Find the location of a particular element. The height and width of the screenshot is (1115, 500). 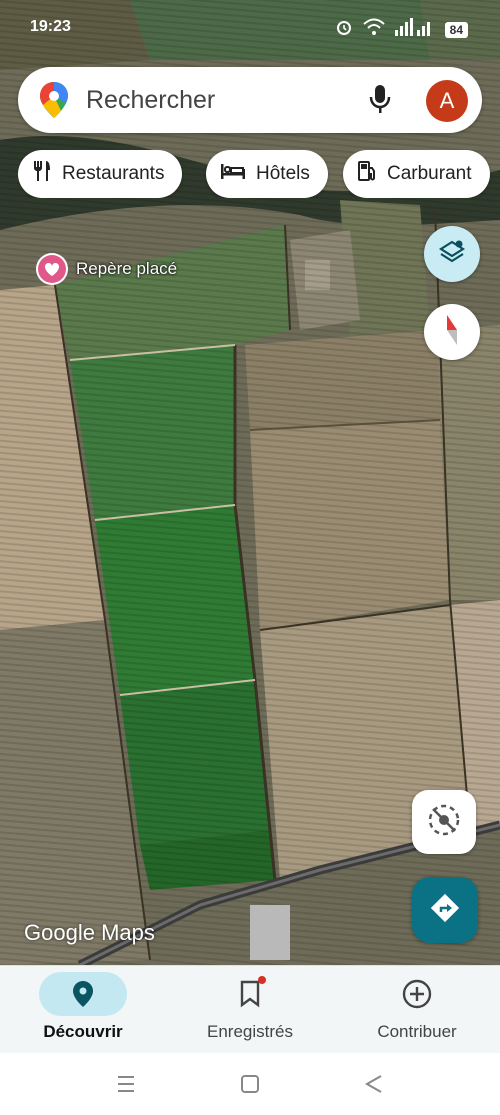

tab-contribuer: Contribuer is located at coordinates (417, 1012).